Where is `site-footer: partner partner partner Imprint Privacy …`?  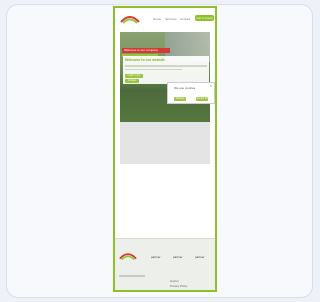
site-footer: partner partner partner Imprint Privacy … is located at coordinates (165, 264).